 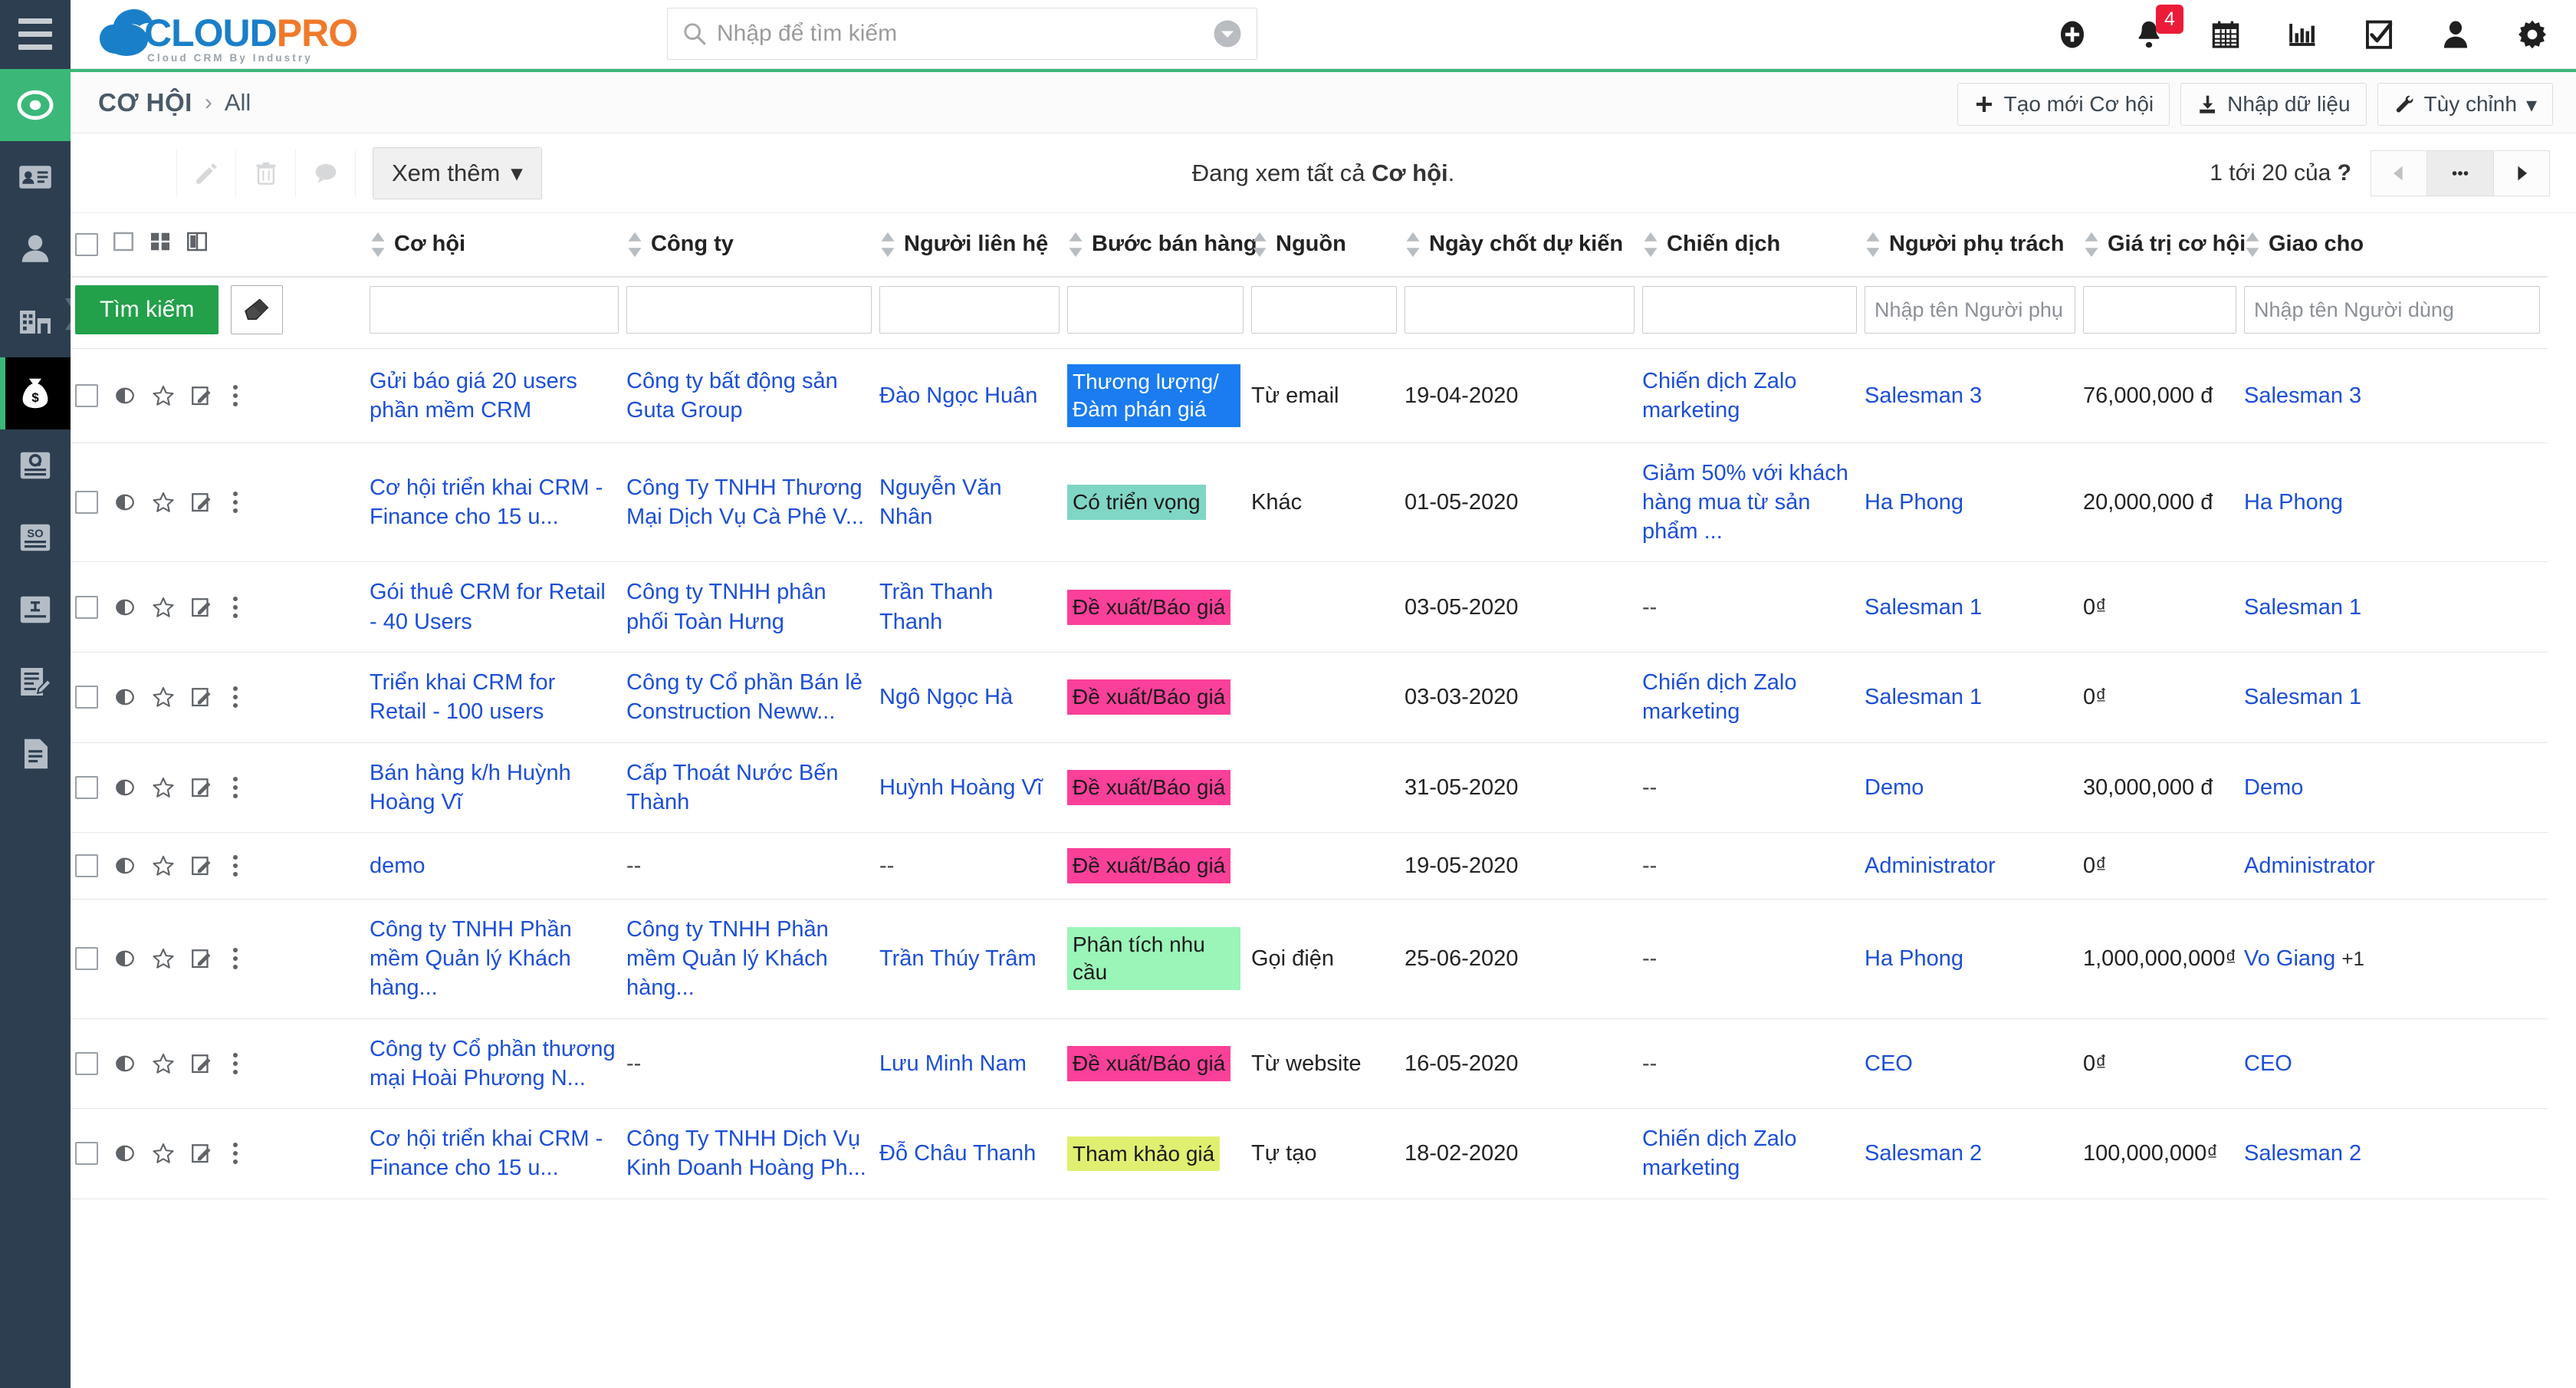 I want to click on cell-contact-link: Đỗ Châu Thanh, so click(x=958, y=1153).